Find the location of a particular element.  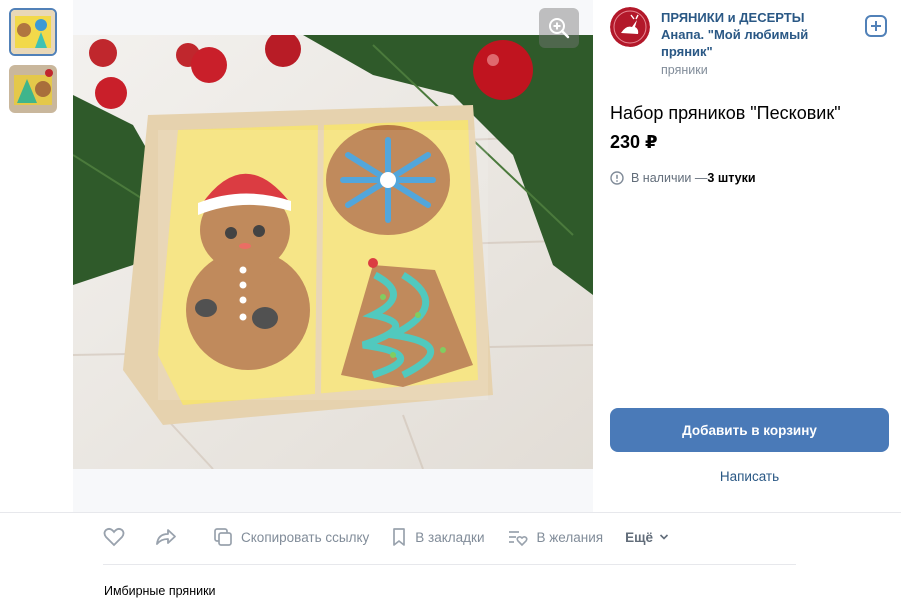

more-button: Ещё is located at coordinates (651, 537).